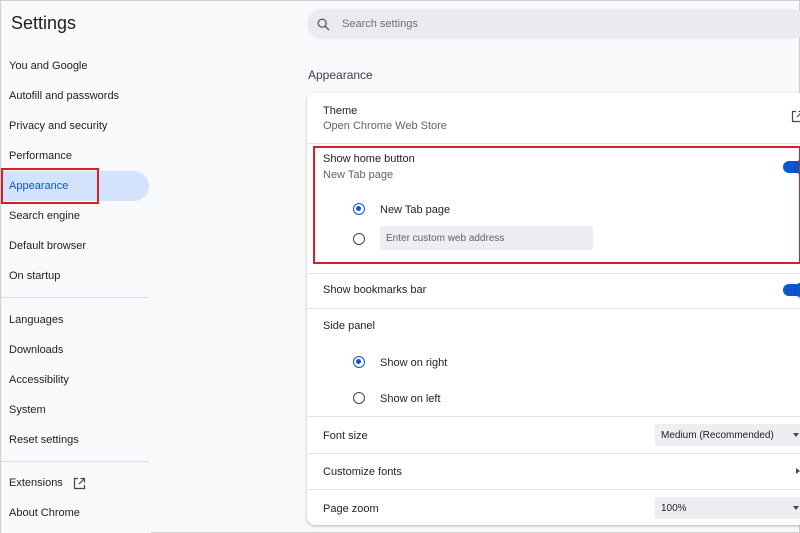  Describe the element at coordinates (791, 290) in the screenshot. I see `bookmarks-bar-toggle` at that location.